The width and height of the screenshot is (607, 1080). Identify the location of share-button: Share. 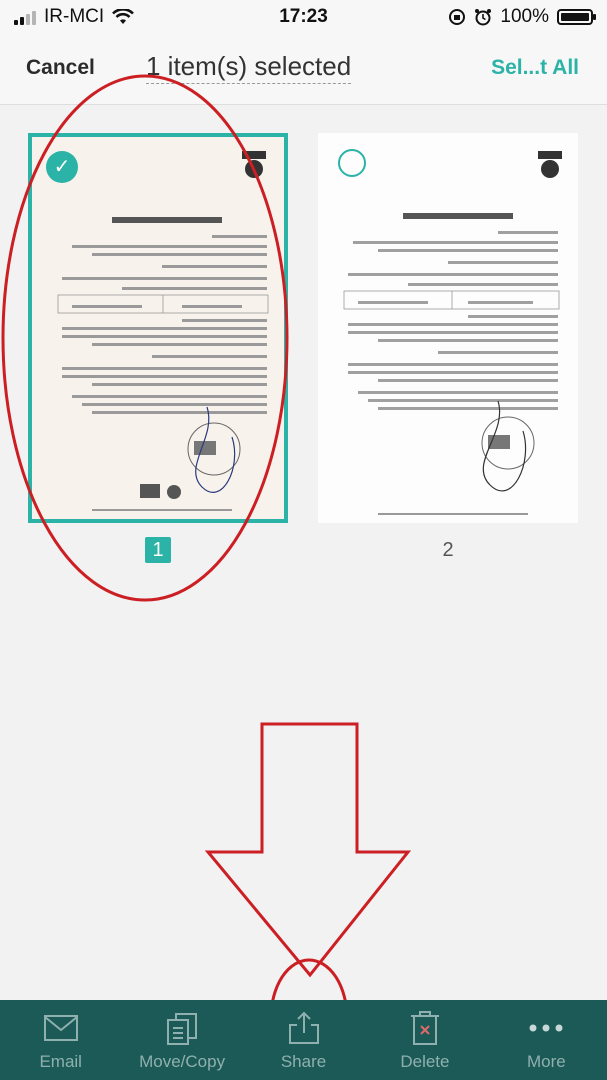
(303, 1040).